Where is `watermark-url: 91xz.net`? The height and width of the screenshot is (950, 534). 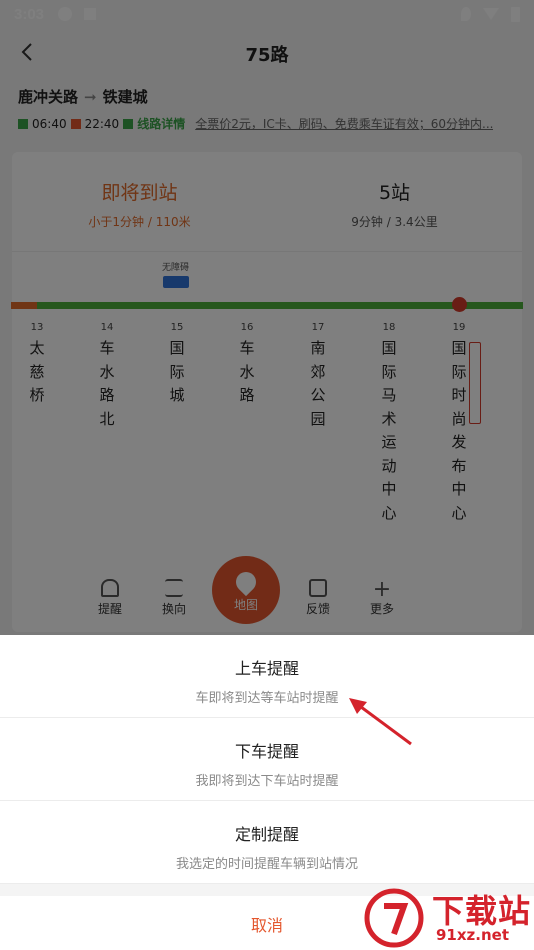
watermark-url: 91xz.net is located at coordinates (473, 935).